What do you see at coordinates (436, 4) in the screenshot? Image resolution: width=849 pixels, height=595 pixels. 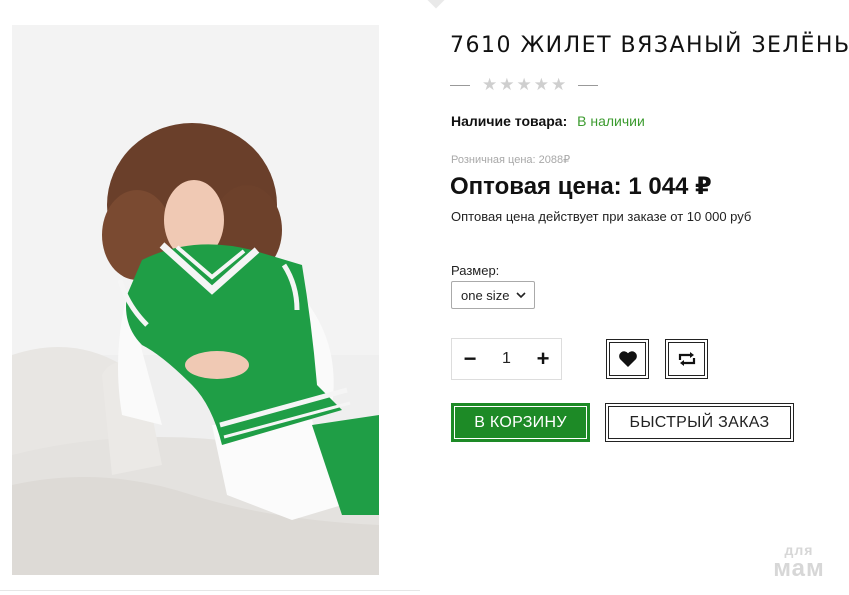 I see `dropdown-caret` at bounding box center [436, 4].